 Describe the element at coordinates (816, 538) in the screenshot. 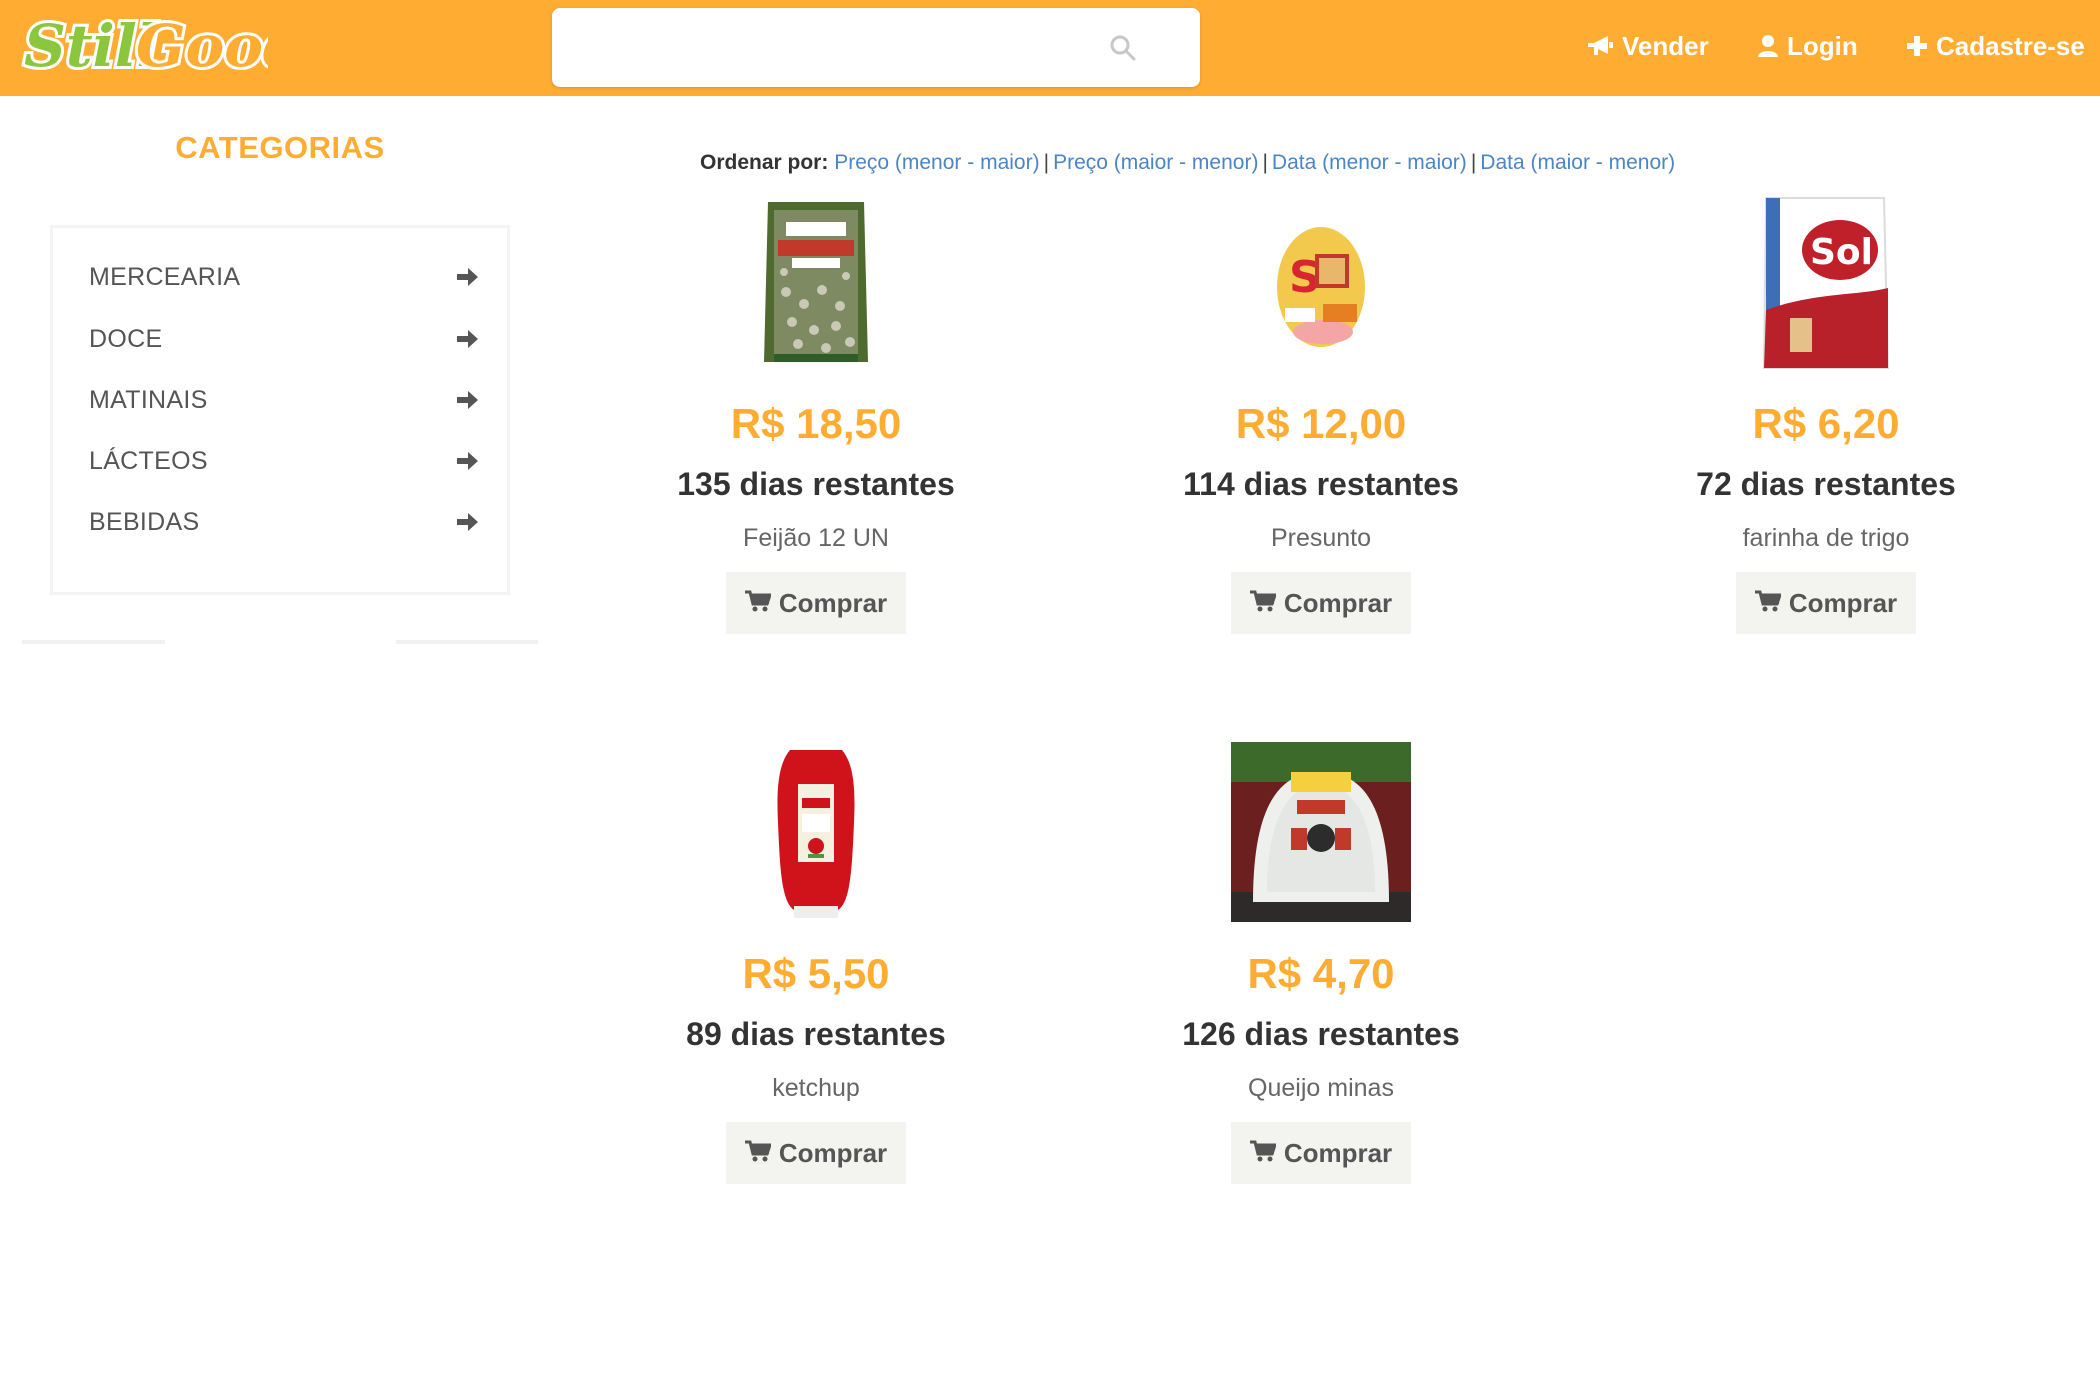

I see `product-name: Feijão 12 UN` at that location.